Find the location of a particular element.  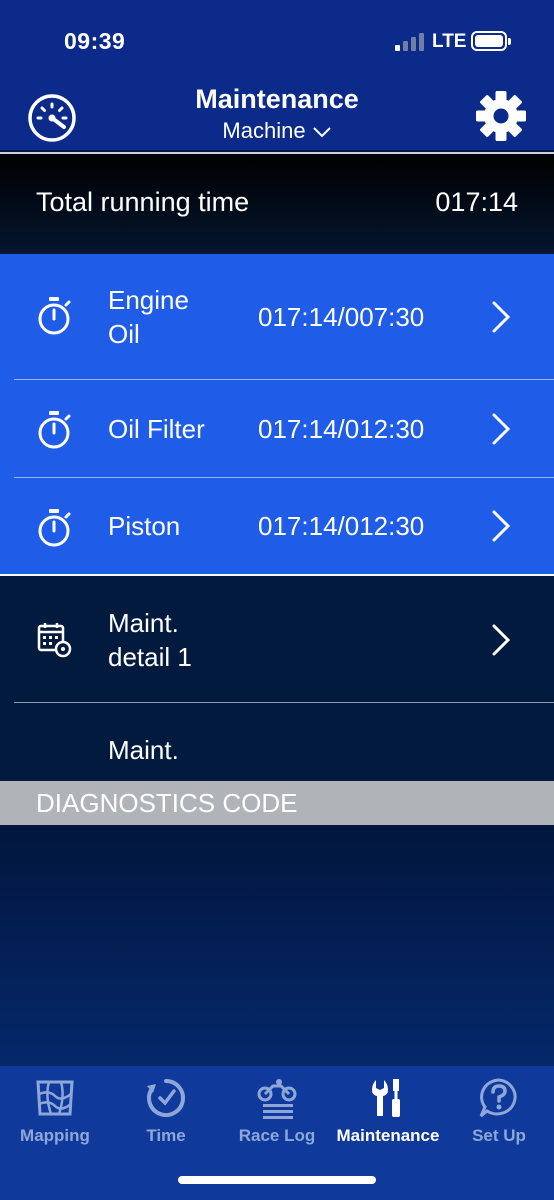

map-icon is located at coordinates (55, 1098).